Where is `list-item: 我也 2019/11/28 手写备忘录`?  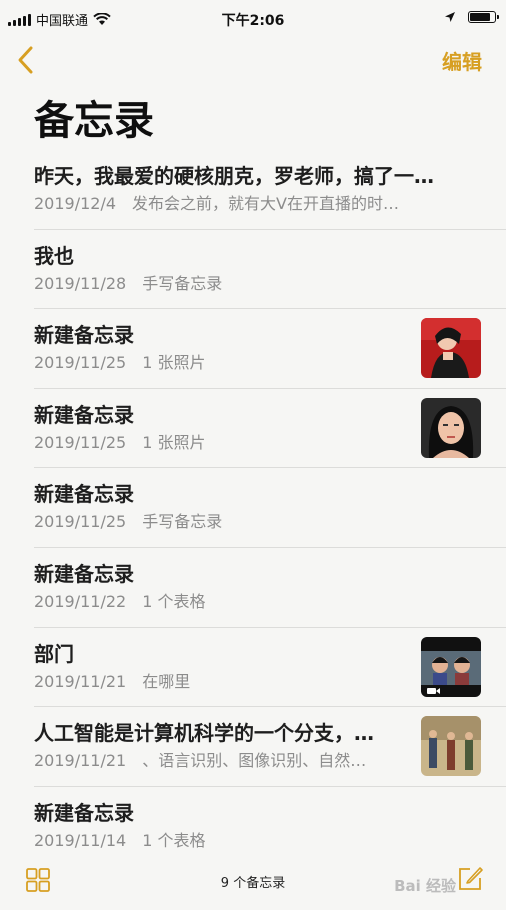 list-item: 我也 2019/11/28 手写备忘录 is located at coordinates (270, 270).